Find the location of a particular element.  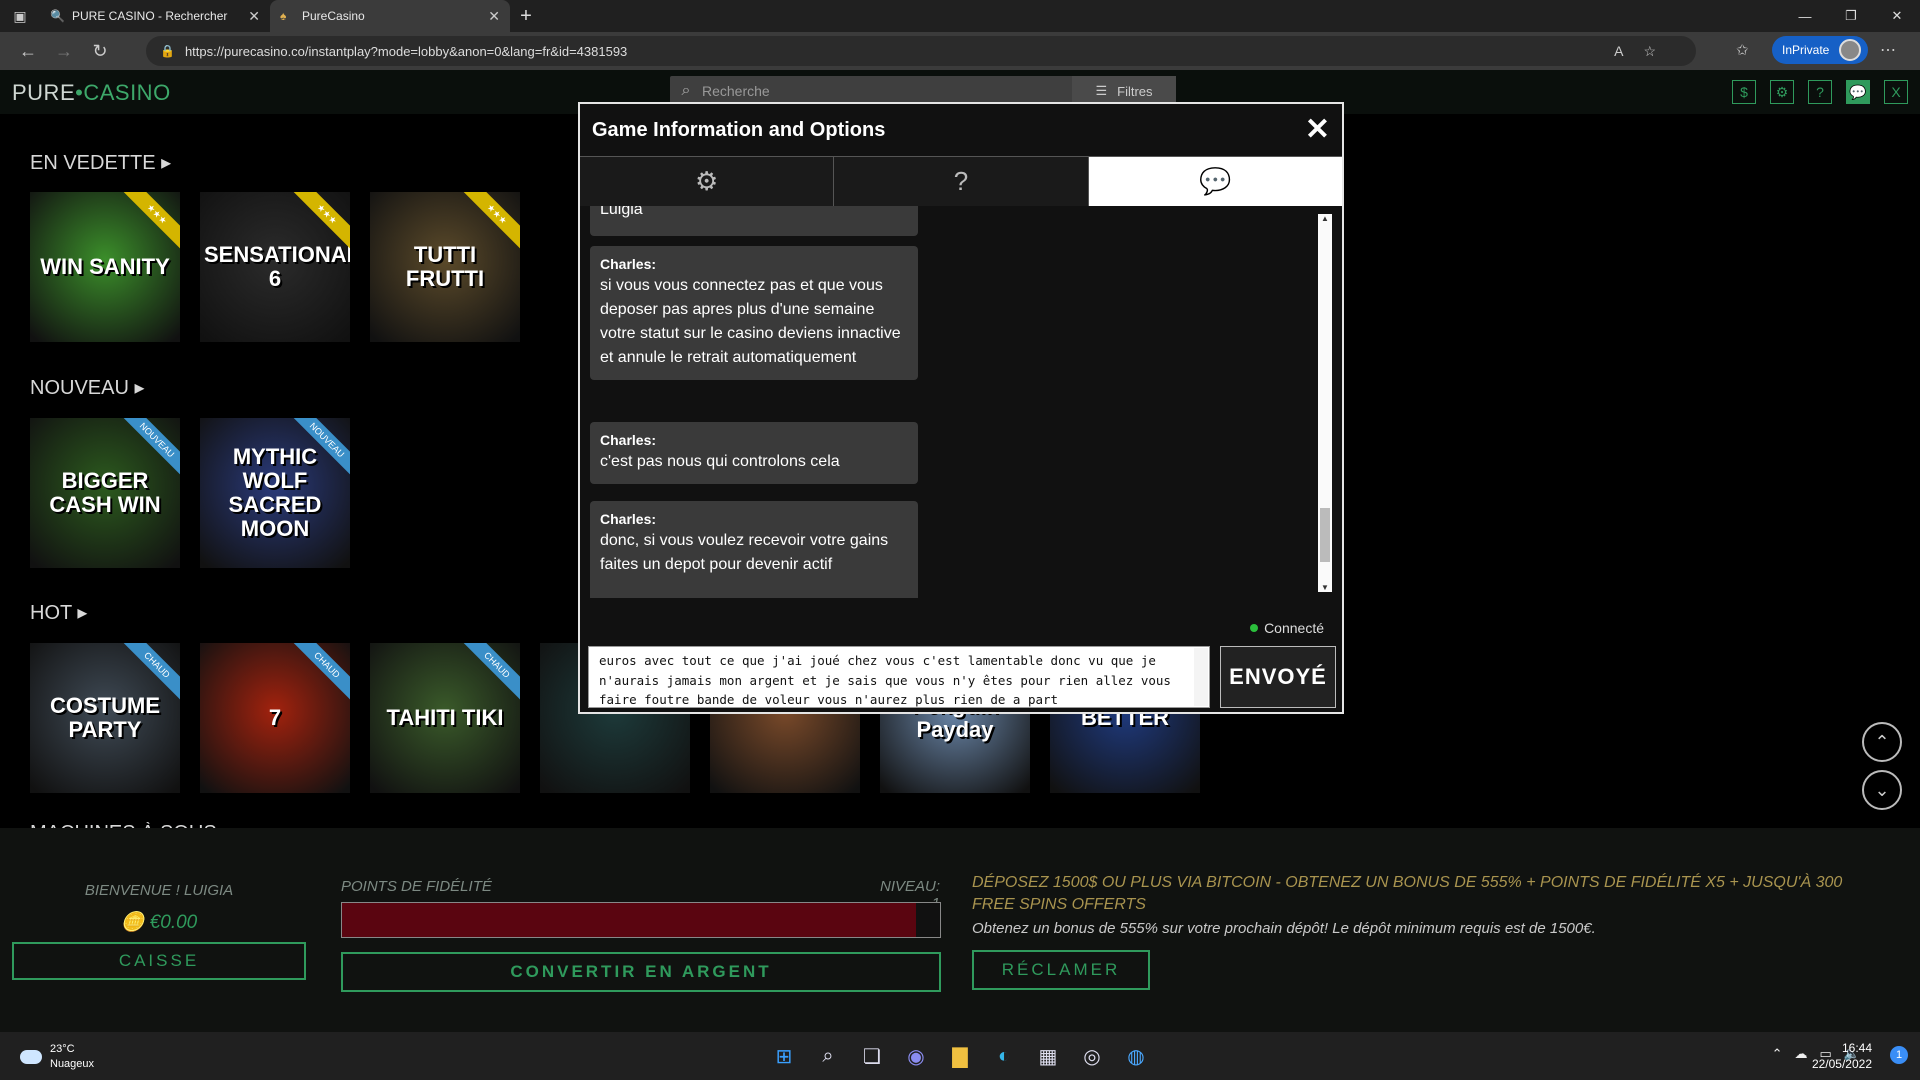

tab-search: 🔍 PURE CASINO - Rechercher ✕ is located at coordinates (155, 16).